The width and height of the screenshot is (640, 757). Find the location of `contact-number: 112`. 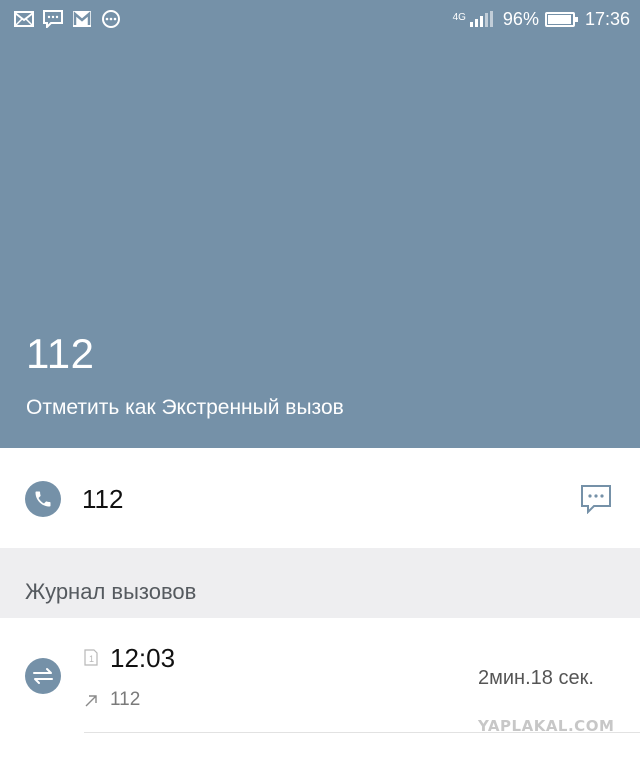

contact-number: 112 is located at coordinates (60, 353).